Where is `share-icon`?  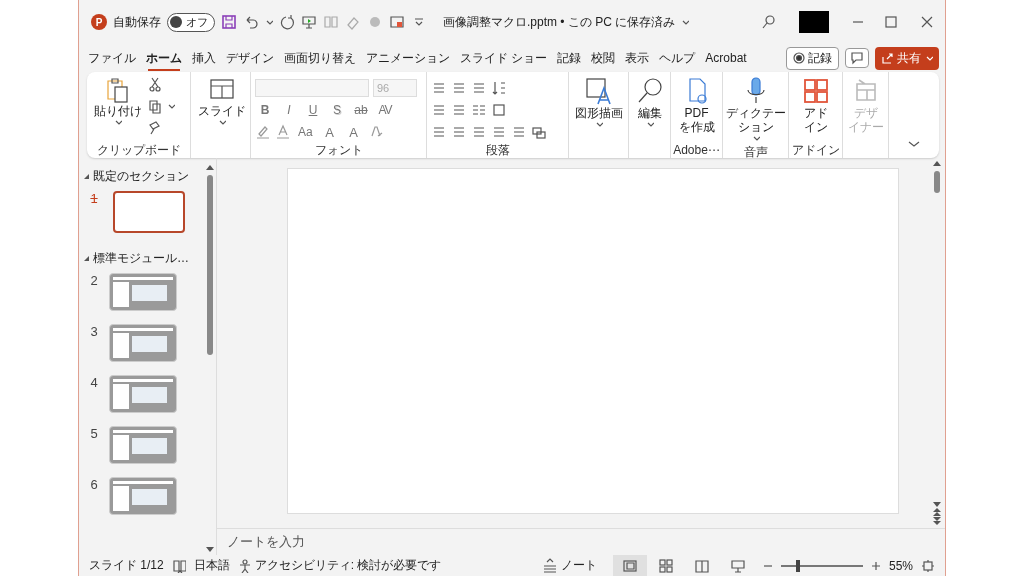
share-icon is located at coordinates (887, 58).